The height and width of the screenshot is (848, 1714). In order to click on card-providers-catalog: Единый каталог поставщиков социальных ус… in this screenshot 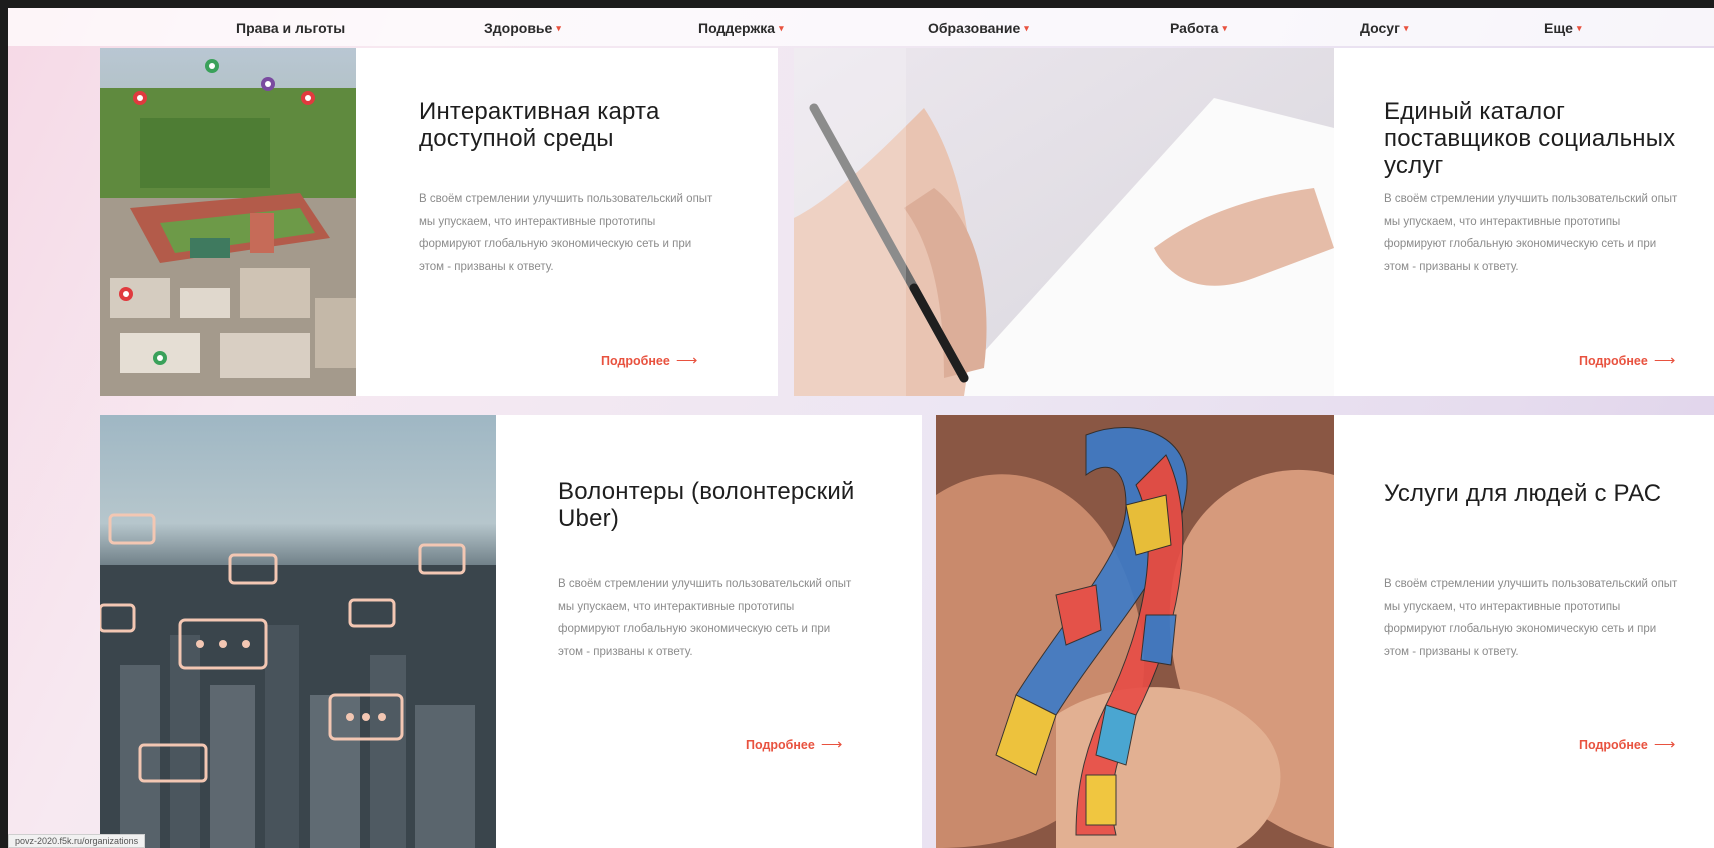, I will do `click(1524, 222)`.